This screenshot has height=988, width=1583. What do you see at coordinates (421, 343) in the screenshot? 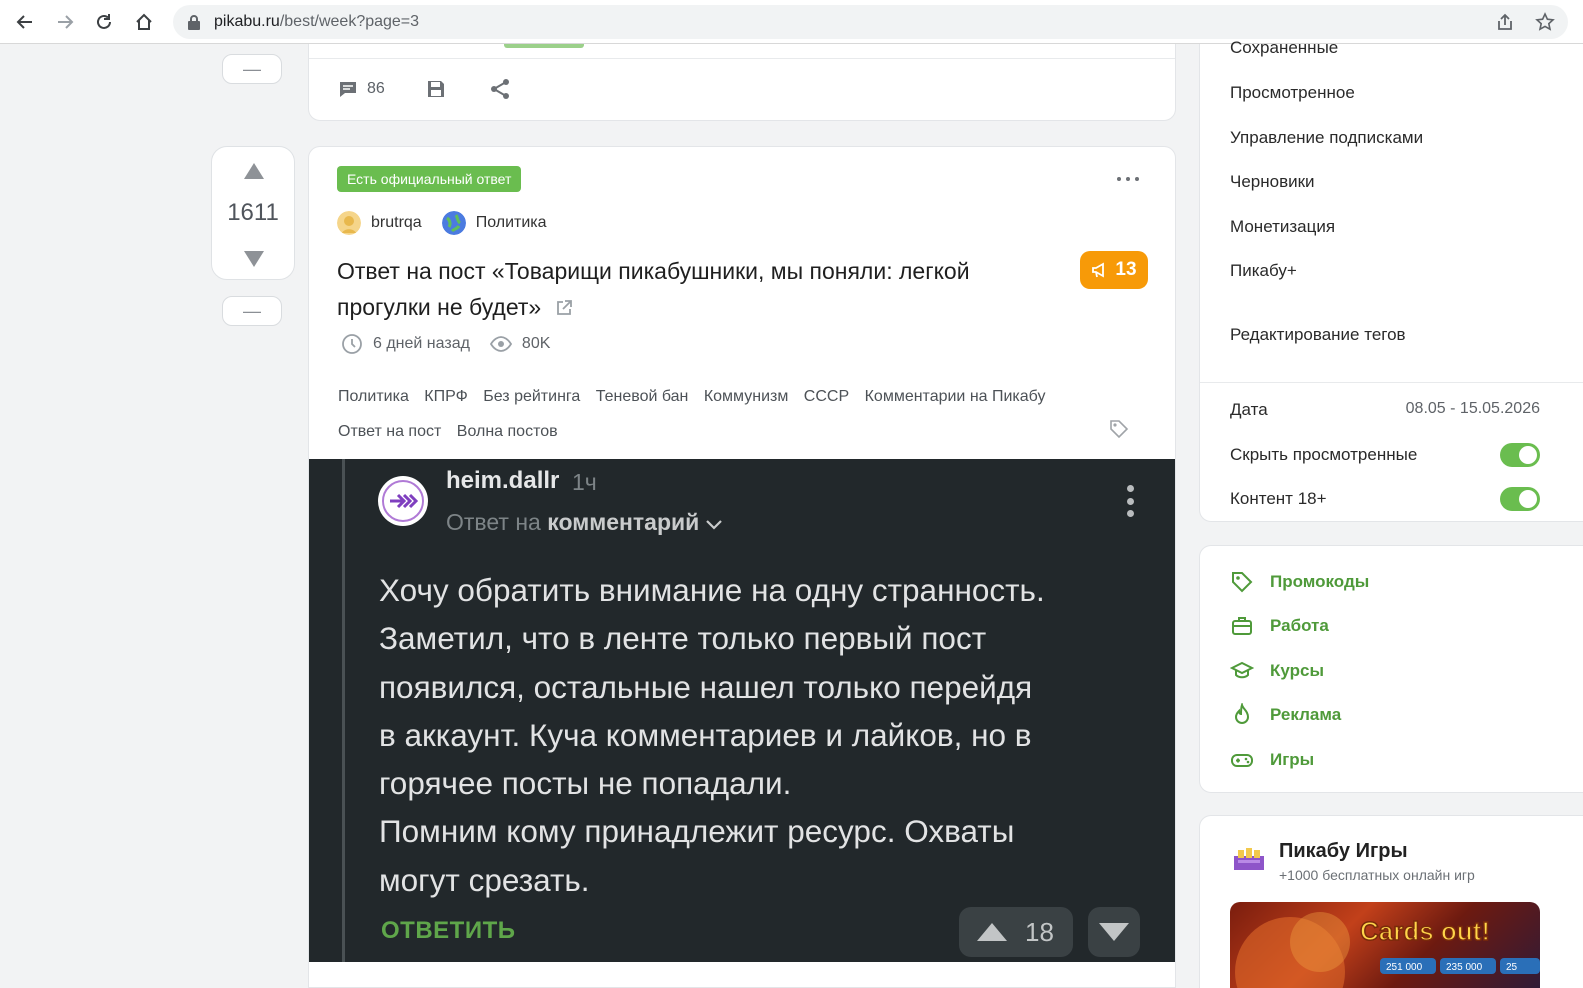
I see `story-time: 6 дней назад` at bounding box center [421, 343].